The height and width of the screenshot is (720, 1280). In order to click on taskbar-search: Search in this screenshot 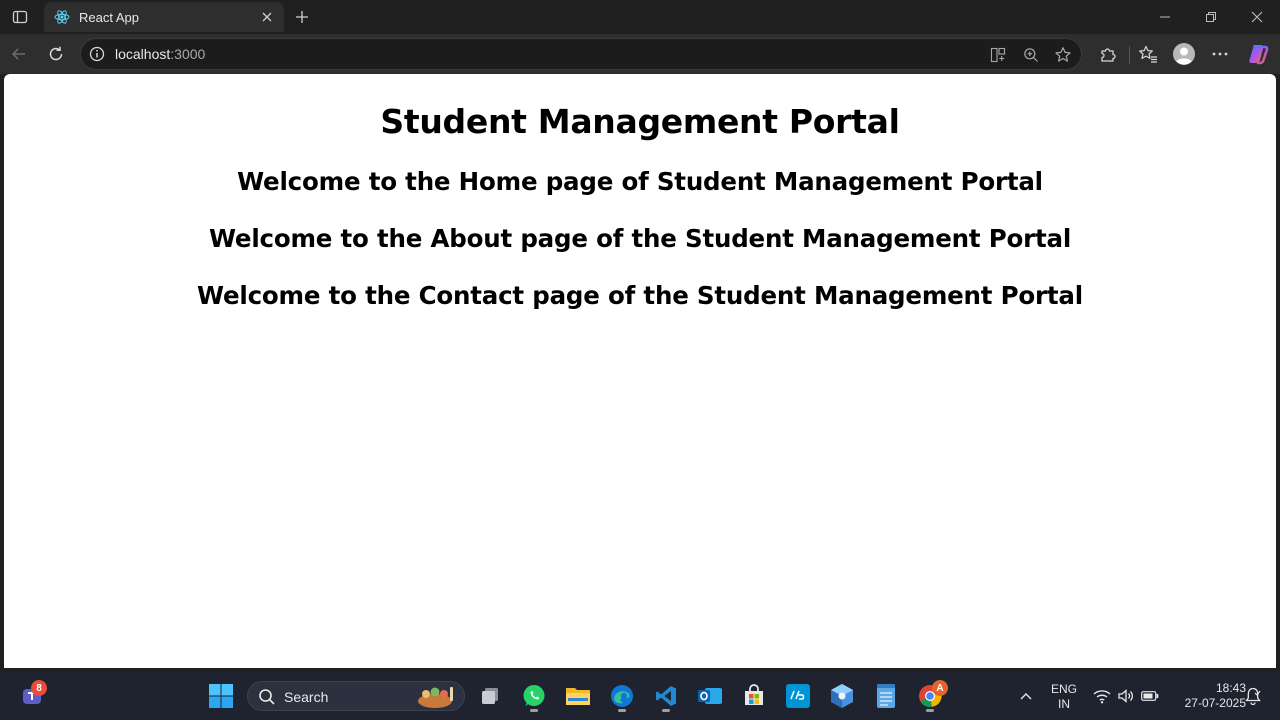, I will do `click(356, 696)`.